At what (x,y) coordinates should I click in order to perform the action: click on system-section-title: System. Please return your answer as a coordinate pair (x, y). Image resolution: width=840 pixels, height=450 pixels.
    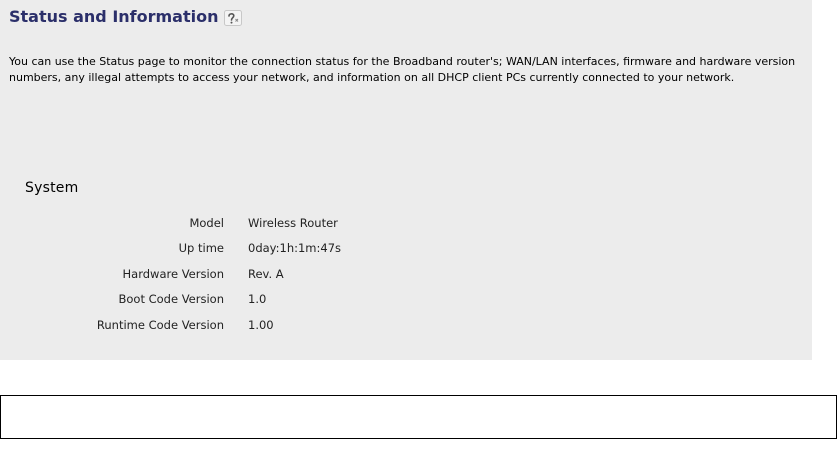
    Looking at the image, I should click on (52, 188).